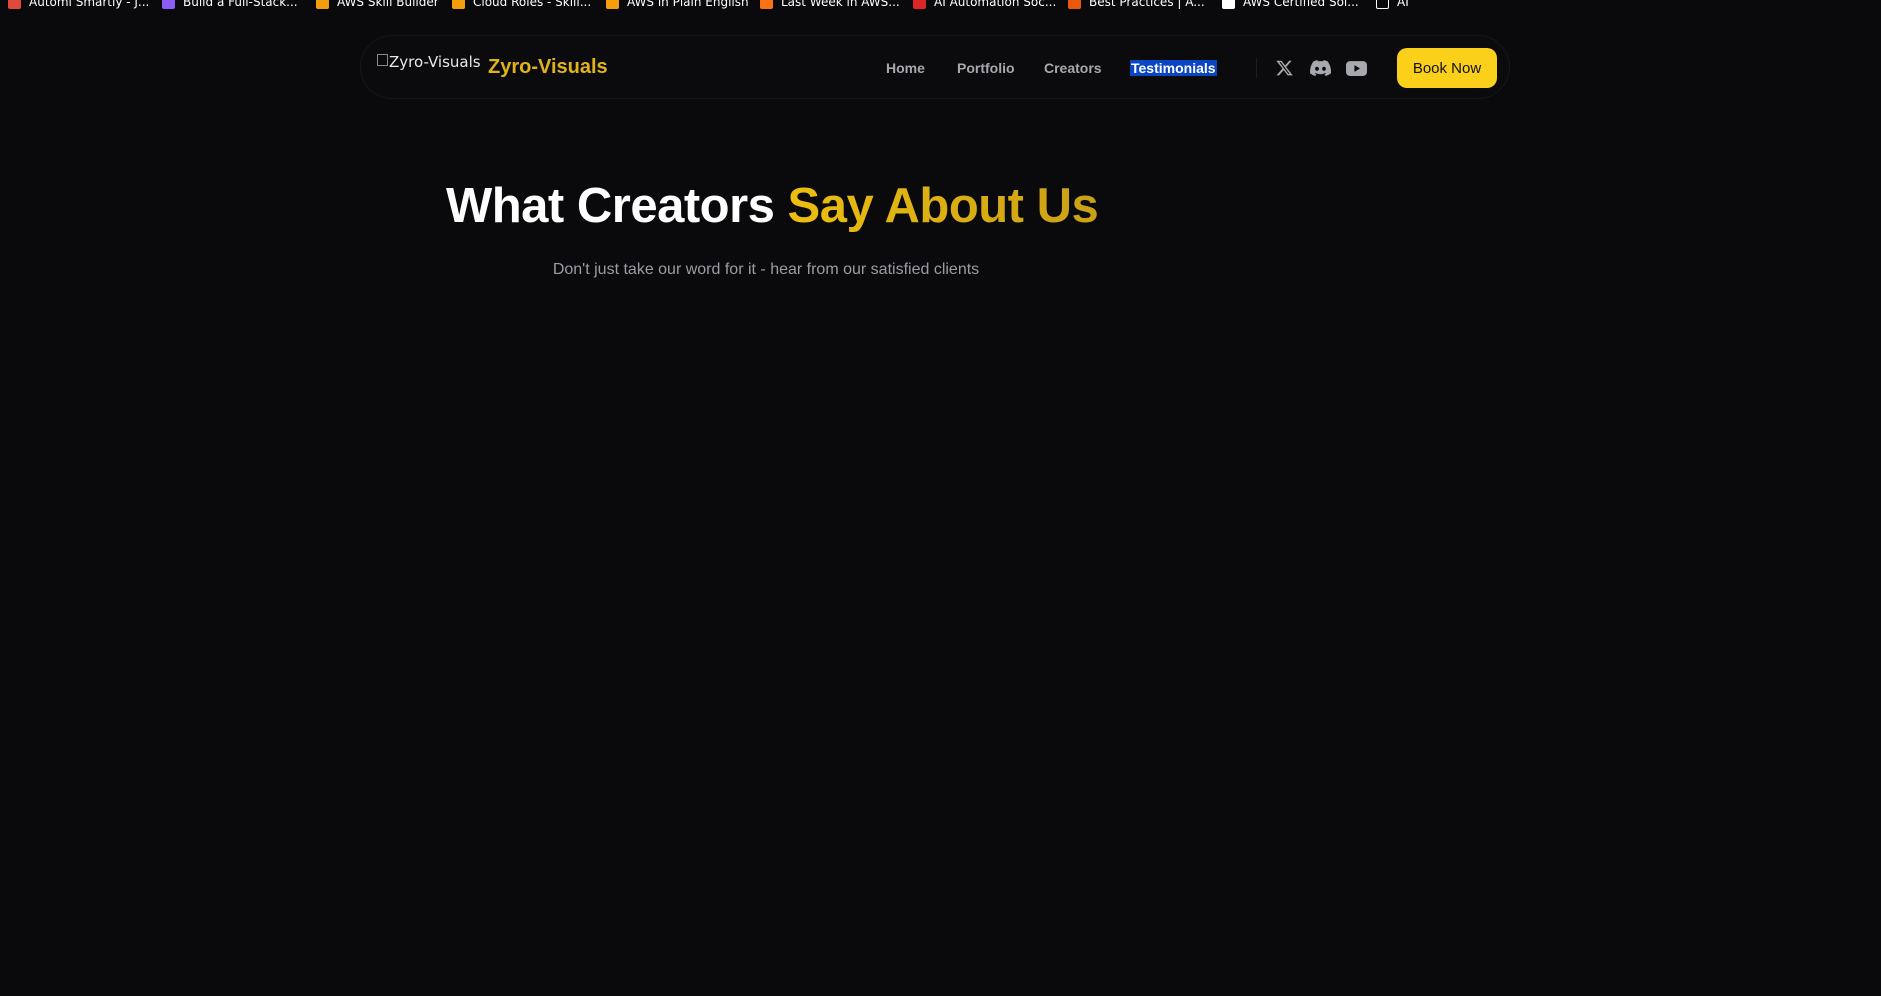  I want to click on hero-title: What Creators Say About Us, so click(772, 206).